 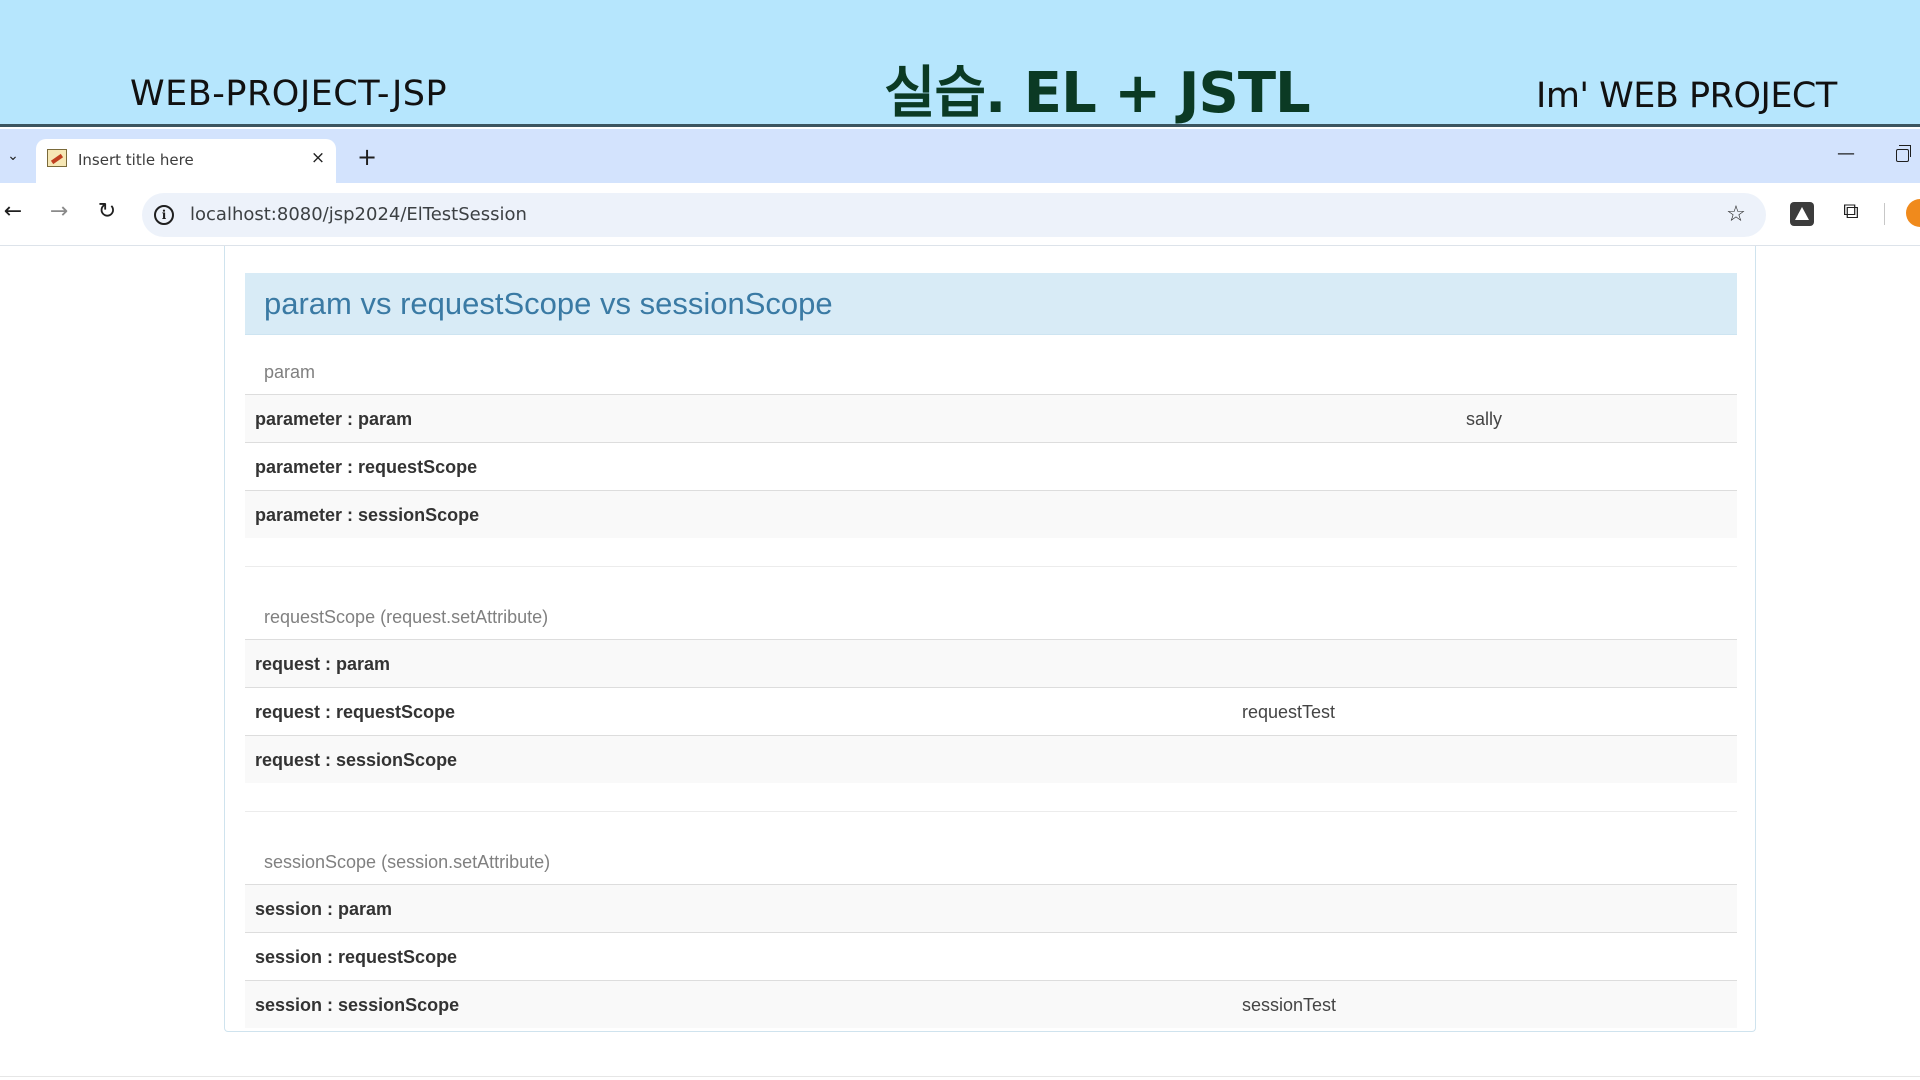 What do you see at coordinates (366, 467) in the screenshot?
I see `row-label: parameter : requestScope` at bounding box center [366, 467].